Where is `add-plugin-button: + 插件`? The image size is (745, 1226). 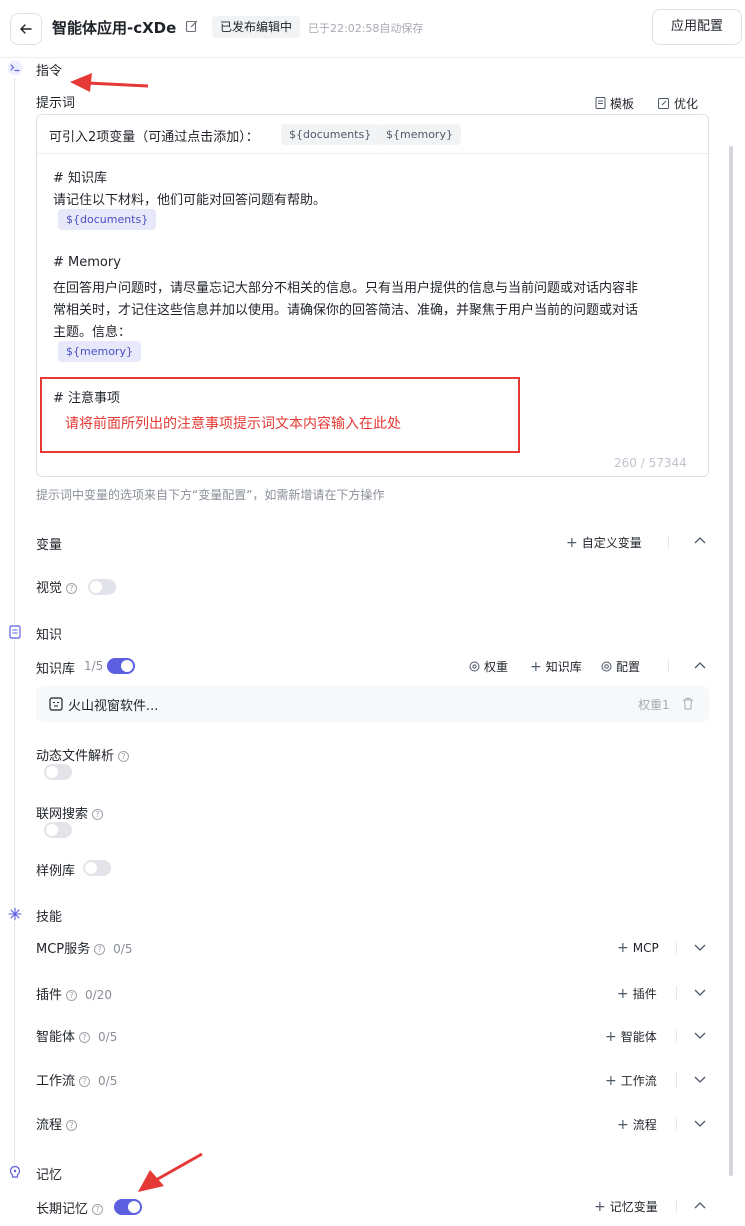
add-plugin-button: + 插件 is located at coordinates (637, 993).